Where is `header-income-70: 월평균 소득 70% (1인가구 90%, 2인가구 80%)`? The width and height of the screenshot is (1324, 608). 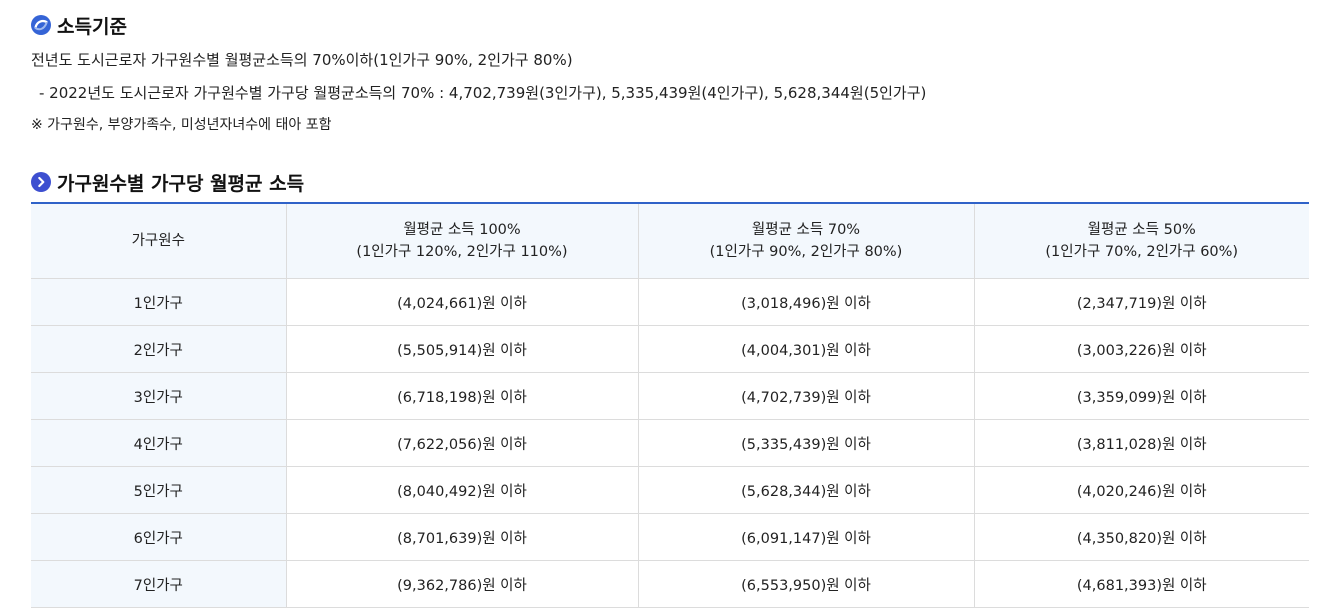 header-income-70: 월평균 소득 70% (1인가구 90%, 2인가구 80%) is located at coordinates (806, 241).